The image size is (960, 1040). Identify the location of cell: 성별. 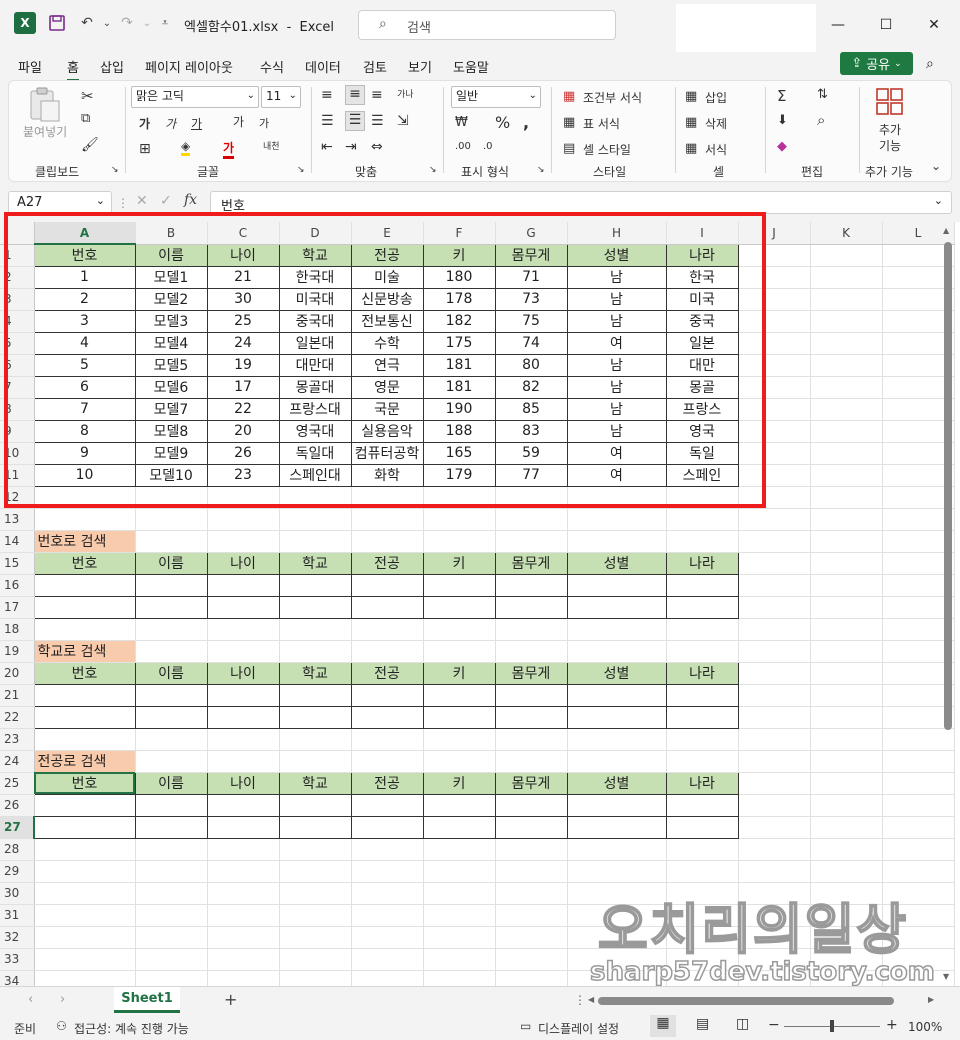
(616, 255).